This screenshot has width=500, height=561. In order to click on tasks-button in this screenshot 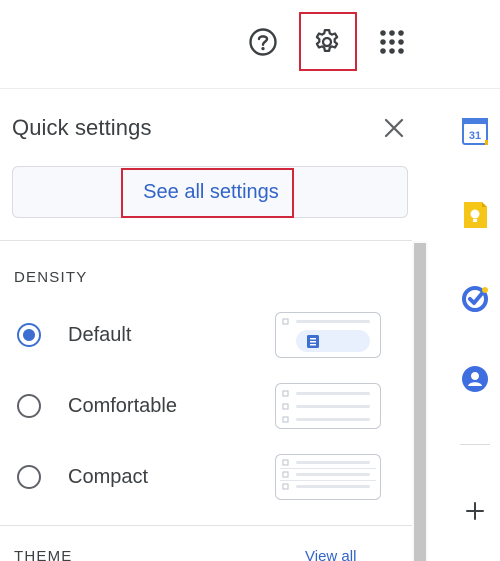, I will do `click(475, 299)`.